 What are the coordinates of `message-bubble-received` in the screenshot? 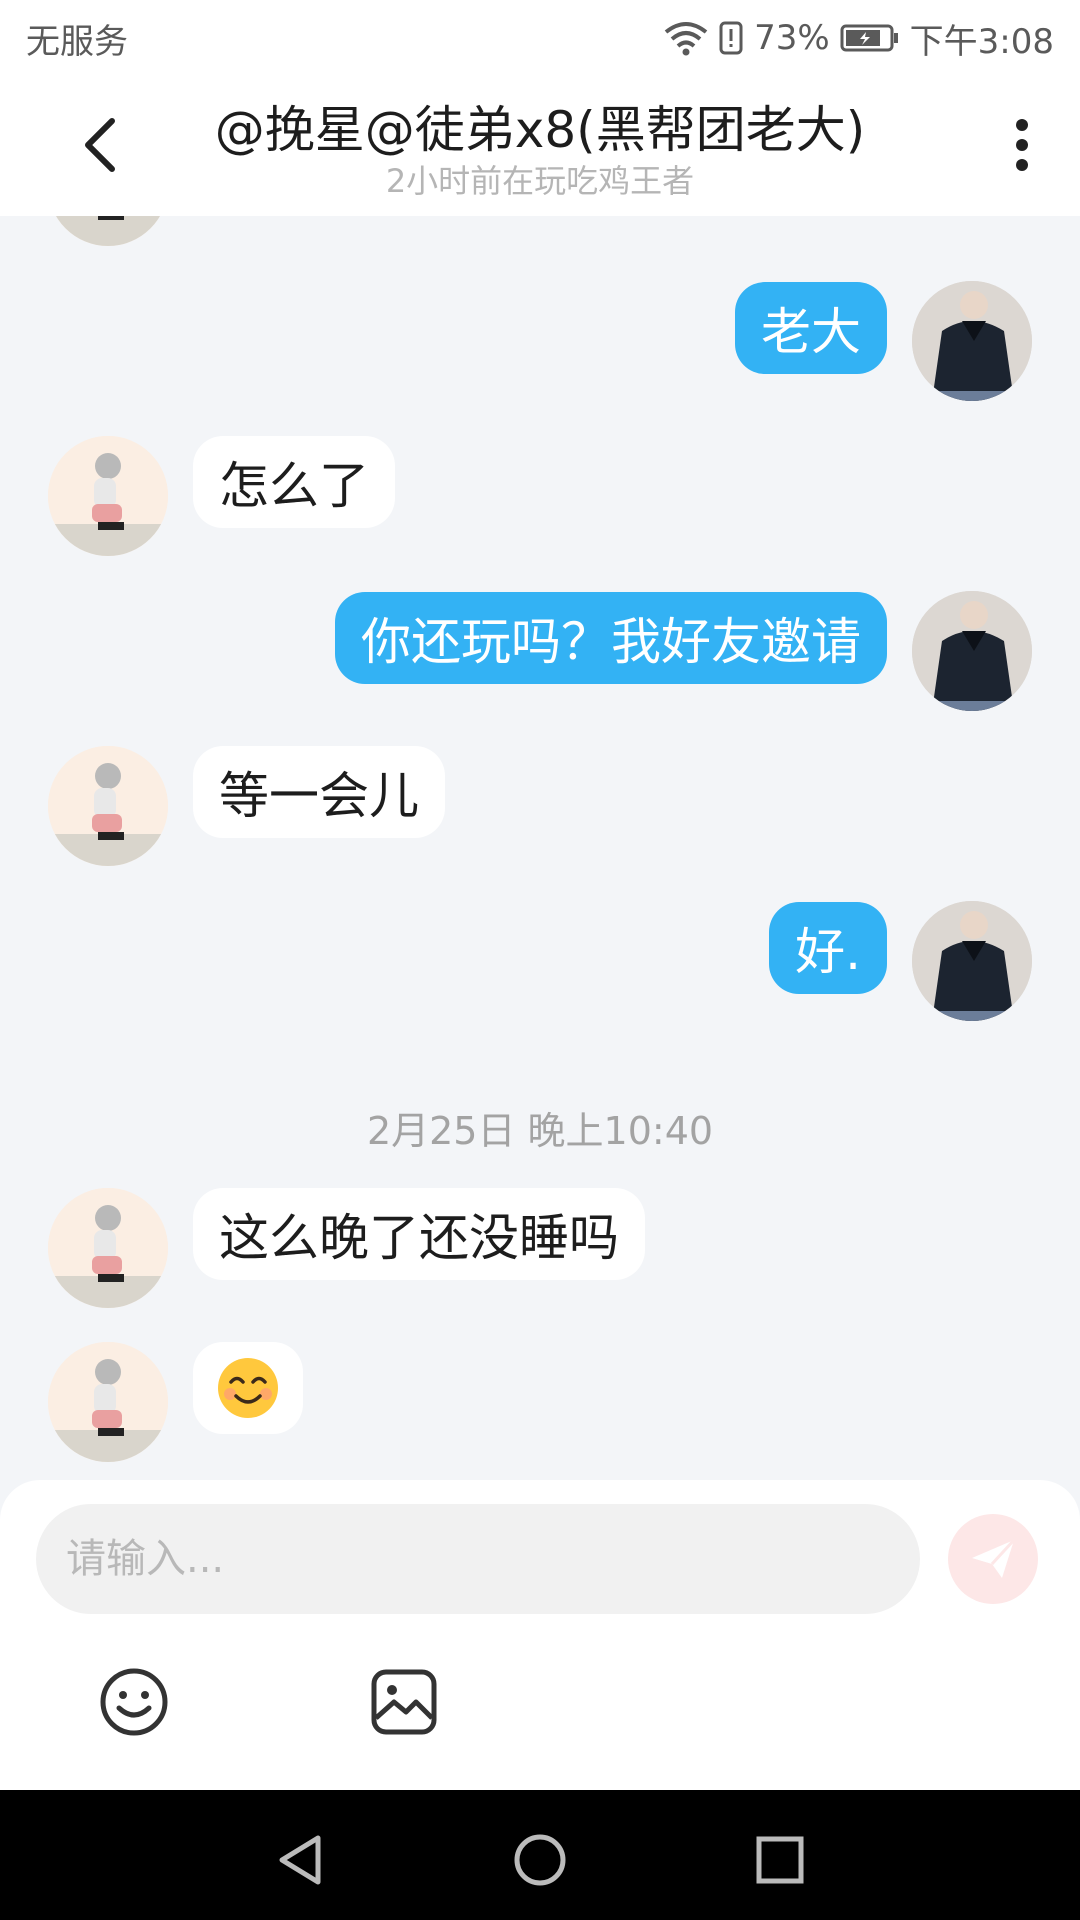 It's located at (248, 1388).